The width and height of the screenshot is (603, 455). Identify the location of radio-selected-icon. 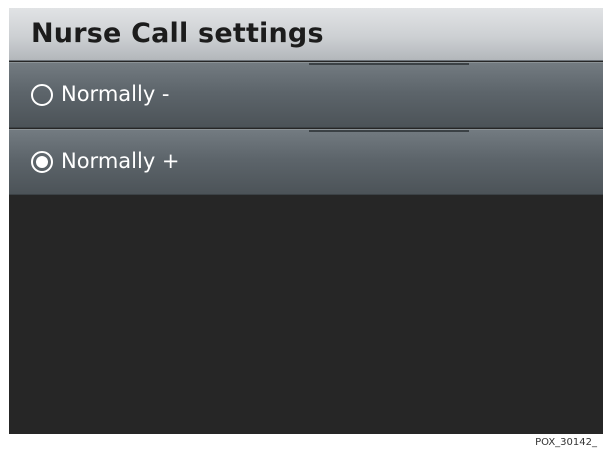
(42, 162).